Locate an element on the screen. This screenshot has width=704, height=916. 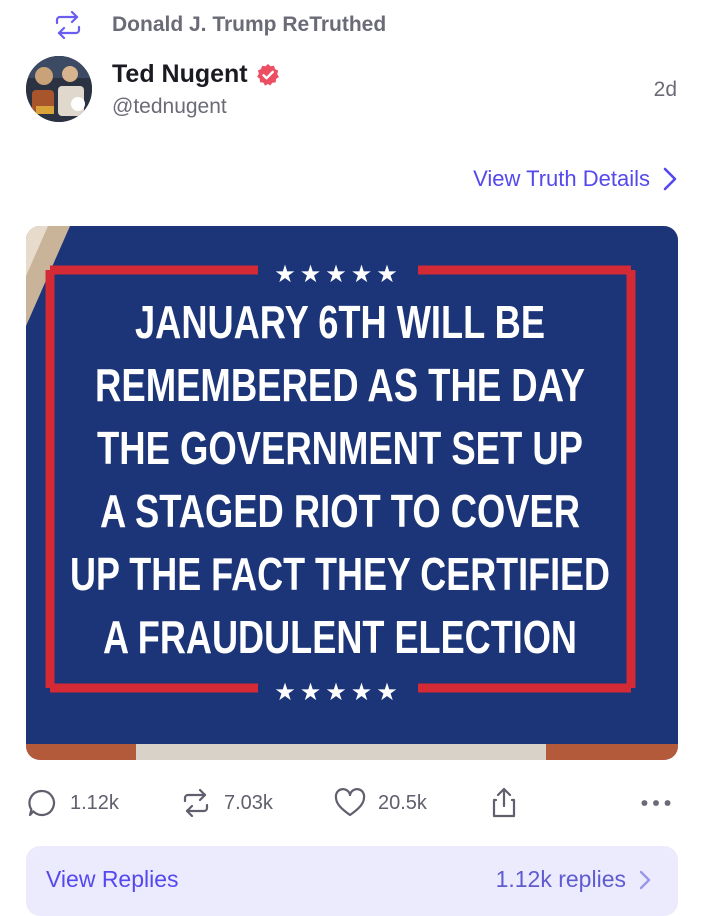
avatar is located at coordinates (59, 89).